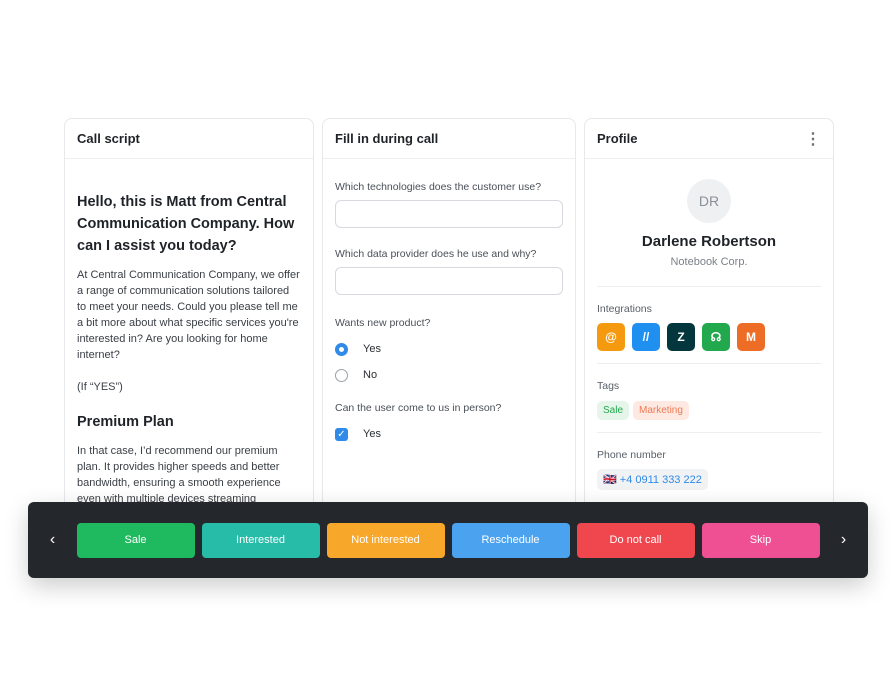 The width and height of the screenshot is (894, 690). I want to click on tag-sale: Sale, so click(613, 410).